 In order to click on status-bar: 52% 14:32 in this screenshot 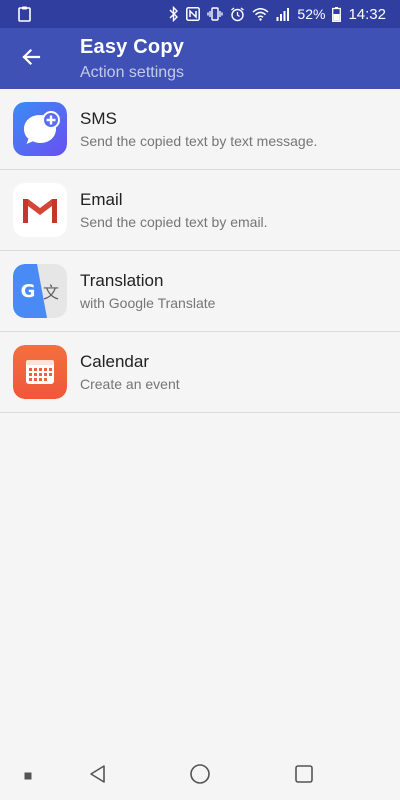, I will do `click(200, 14)`.